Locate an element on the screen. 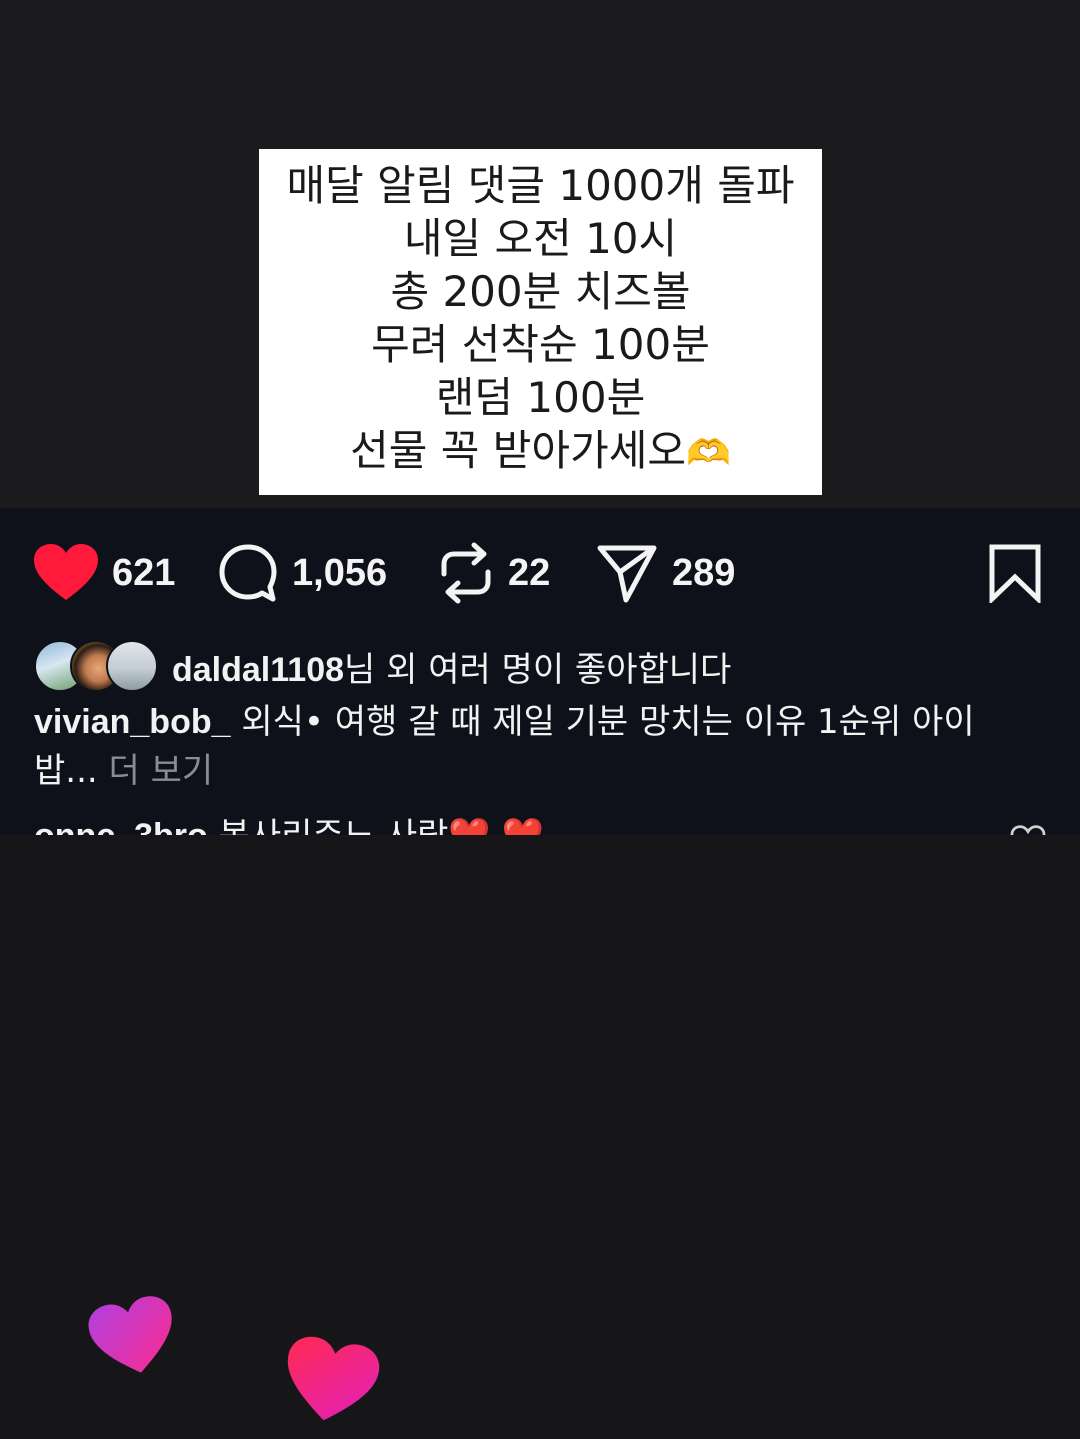  notice-line-3: 총 200분 치즈볼 is located at coordinates (540, 291).